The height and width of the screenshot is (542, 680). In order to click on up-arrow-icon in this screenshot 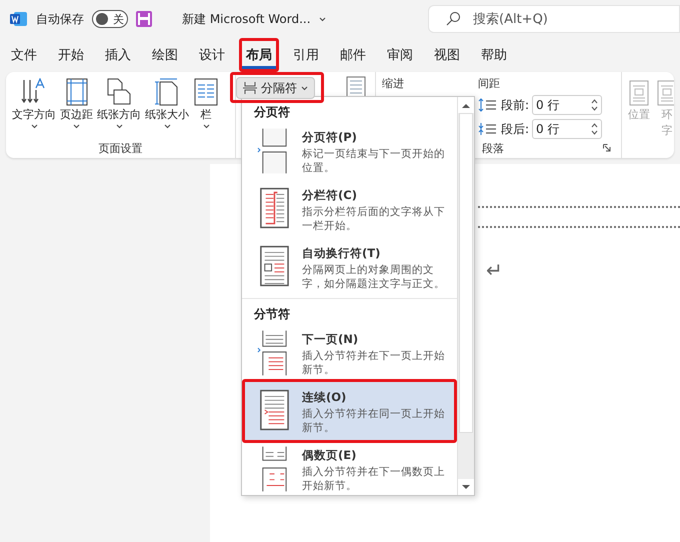, I will do `click(466, 105)`.